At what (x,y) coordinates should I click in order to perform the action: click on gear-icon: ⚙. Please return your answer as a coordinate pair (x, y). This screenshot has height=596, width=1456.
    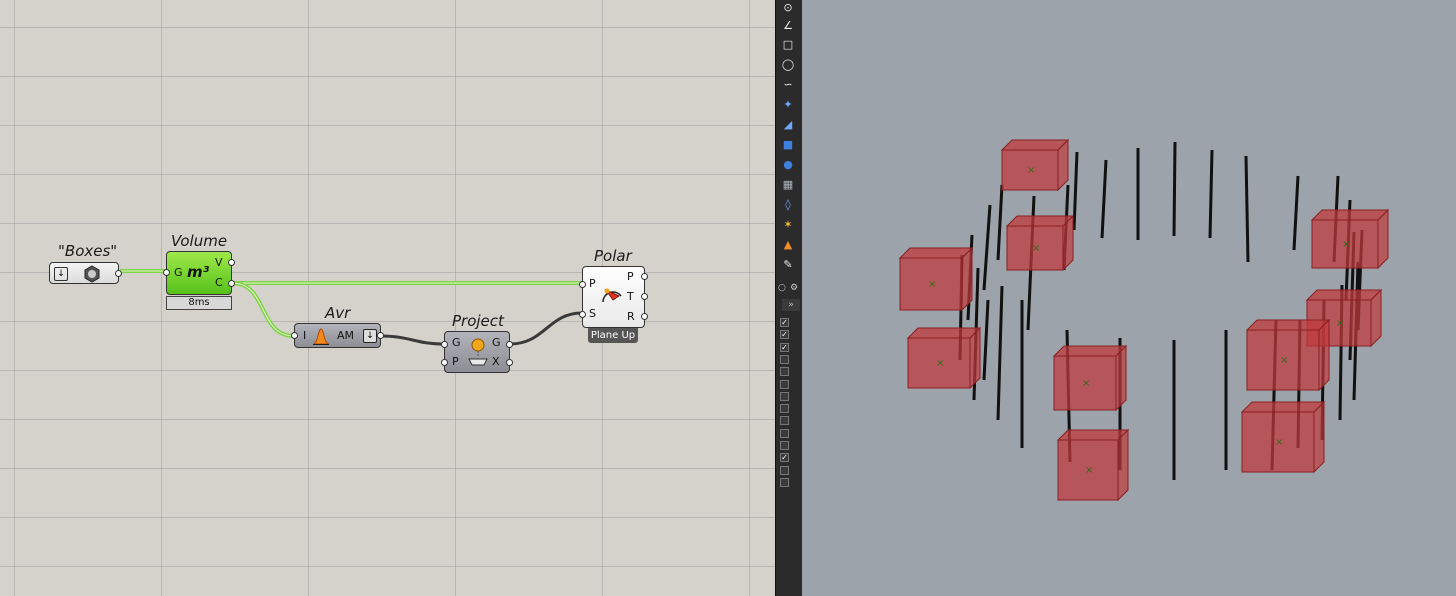
    Looking at the image, I should click on (794, 288).